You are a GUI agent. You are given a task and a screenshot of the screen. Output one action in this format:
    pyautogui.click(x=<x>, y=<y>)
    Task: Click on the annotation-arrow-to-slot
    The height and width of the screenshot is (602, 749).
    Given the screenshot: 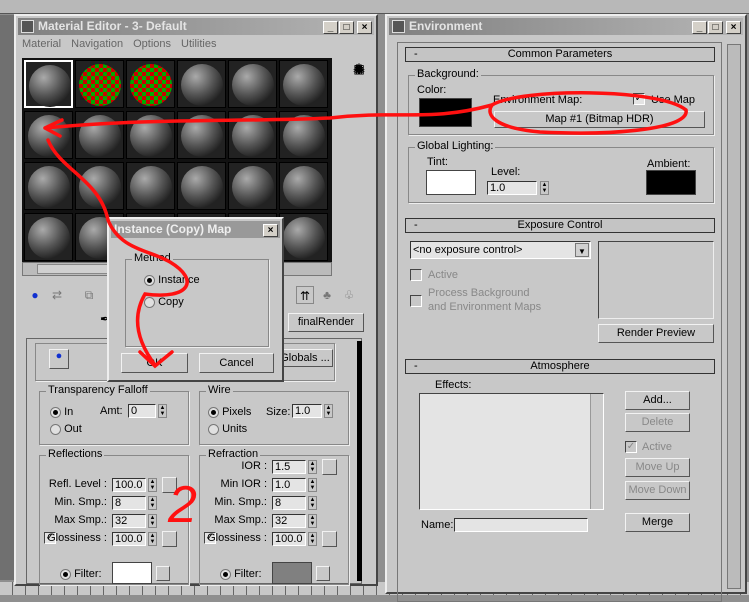 What is the action you would take?
    pyautogui.click(x=268, y=120)
    